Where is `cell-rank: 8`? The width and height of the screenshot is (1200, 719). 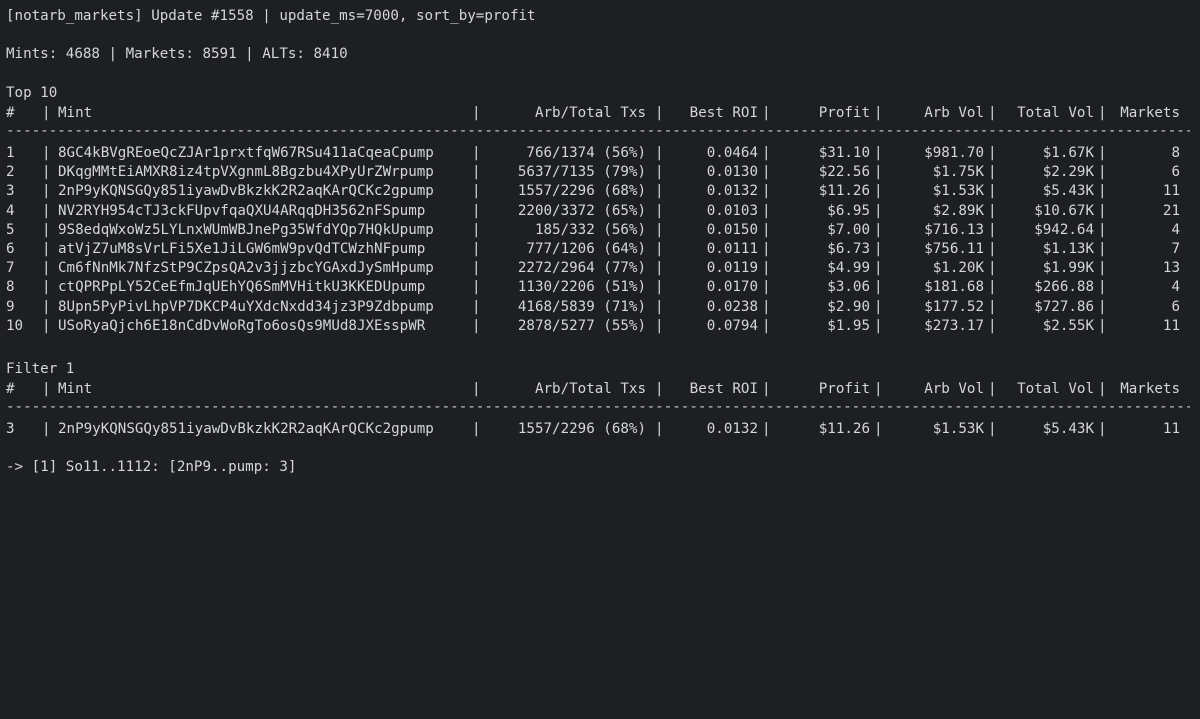
cell-rank: 8 is located at coordinates (10, 287).